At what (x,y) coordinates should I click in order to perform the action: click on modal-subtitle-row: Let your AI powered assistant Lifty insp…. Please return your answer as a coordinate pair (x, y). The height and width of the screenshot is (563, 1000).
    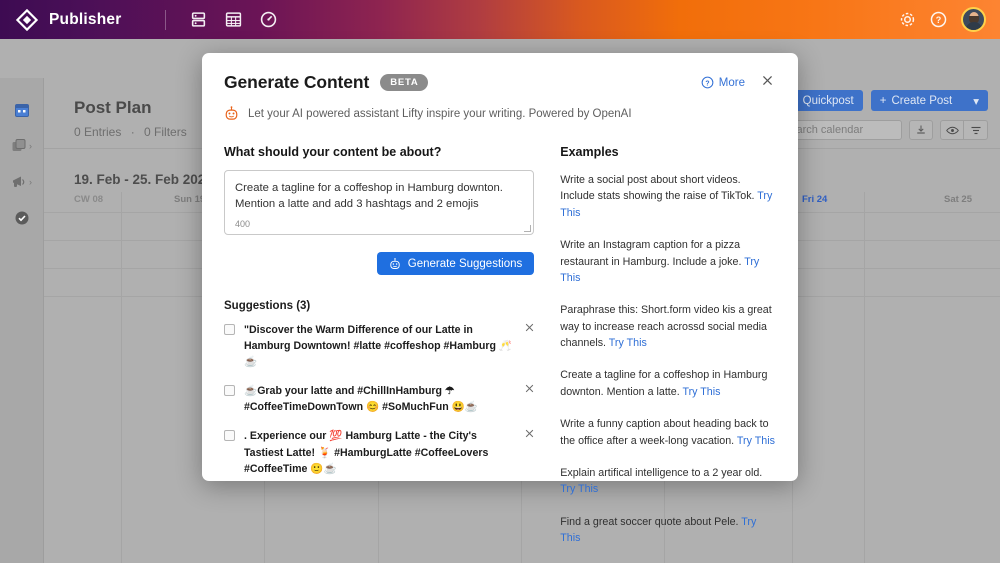
    Looking at the image, I should click on (500, 113).